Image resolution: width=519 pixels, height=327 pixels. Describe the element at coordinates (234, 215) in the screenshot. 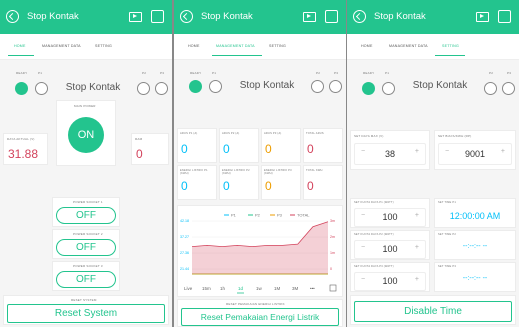

I see `legend-label: P1` at that location.